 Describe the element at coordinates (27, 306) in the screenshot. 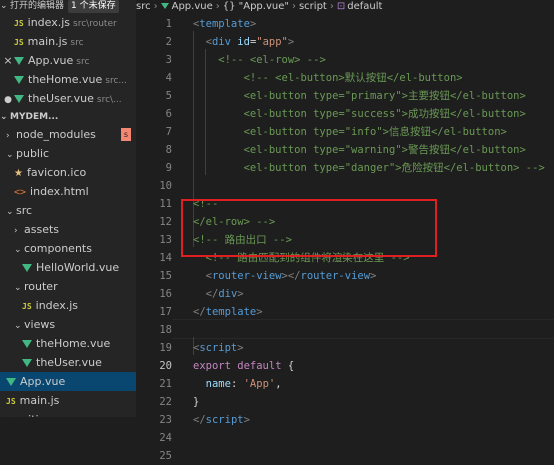

I see `js-icon: JS` at that location.